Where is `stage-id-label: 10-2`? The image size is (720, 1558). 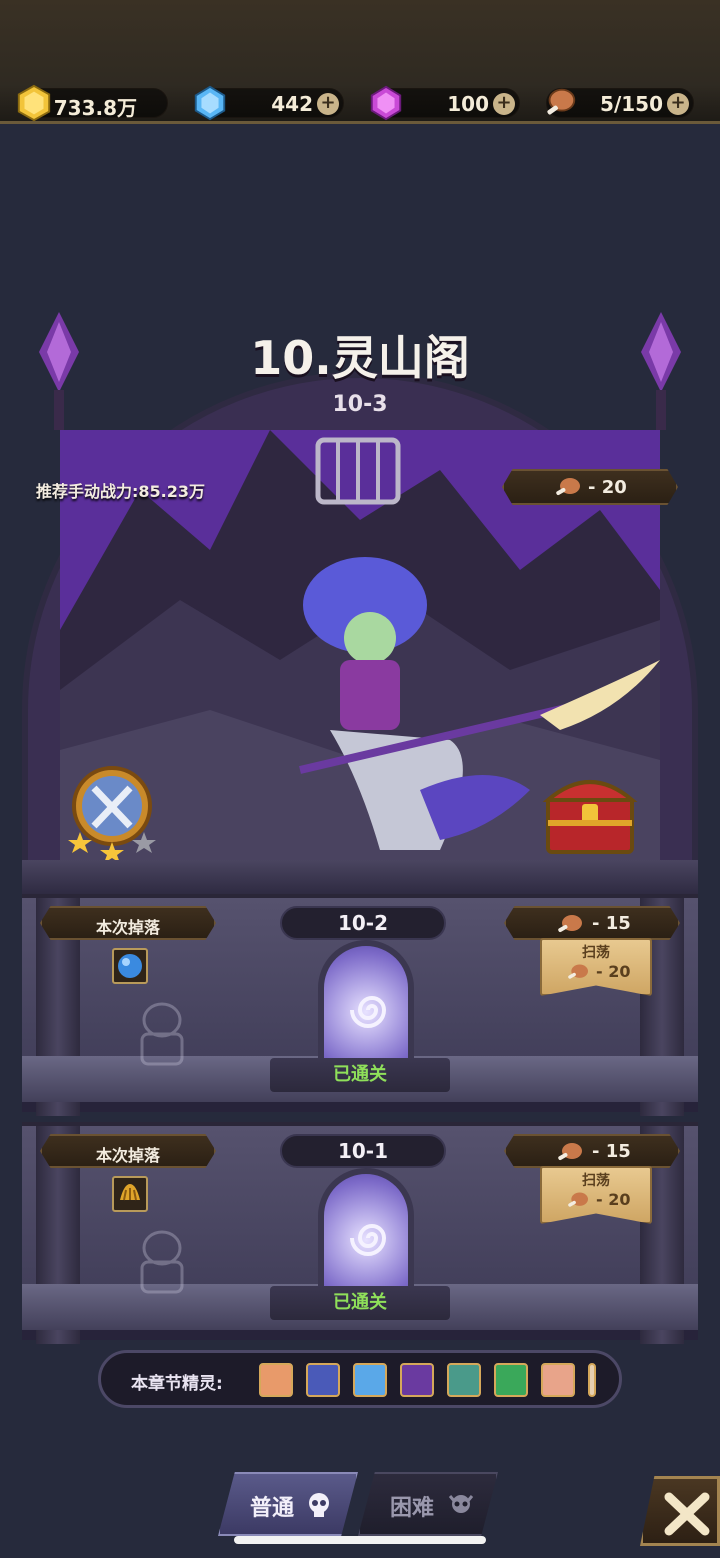
stage-id-label: 10-2 is located at coordinates (363, 923).